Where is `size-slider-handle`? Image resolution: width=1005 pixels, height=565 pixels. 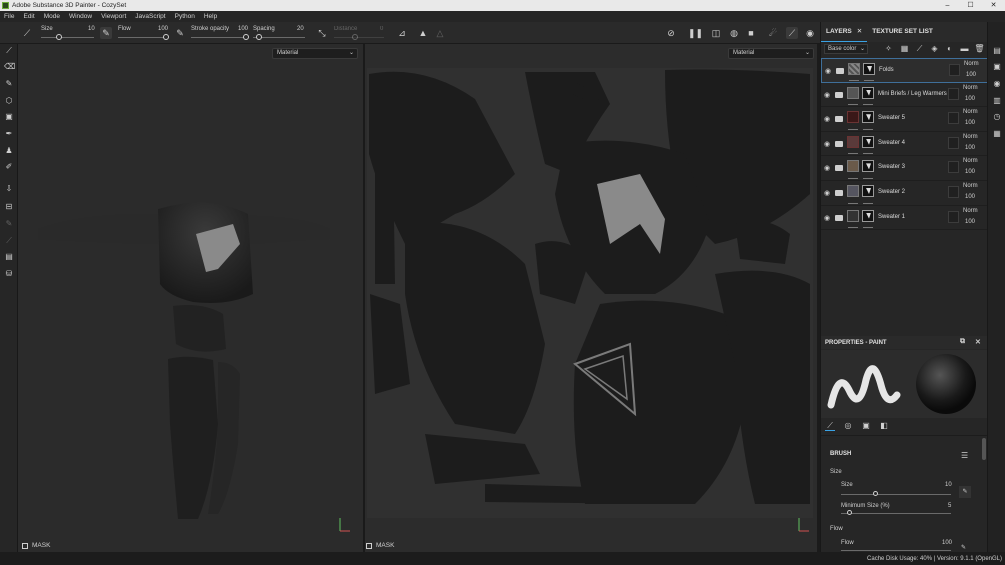 size-slider-handle is located at coordinates (59, 37).